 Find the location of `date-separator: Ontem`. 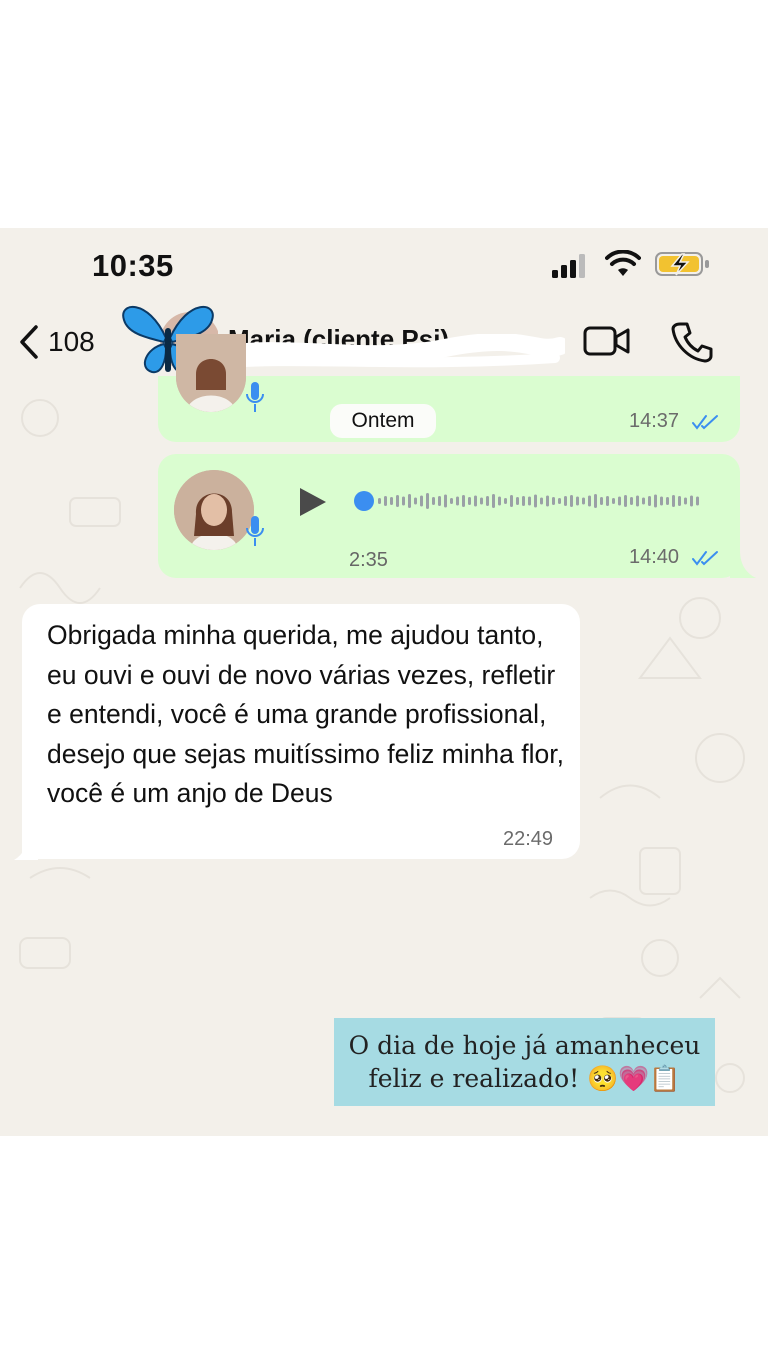

date-separator: Ontem is located at coordinates (383, 421).